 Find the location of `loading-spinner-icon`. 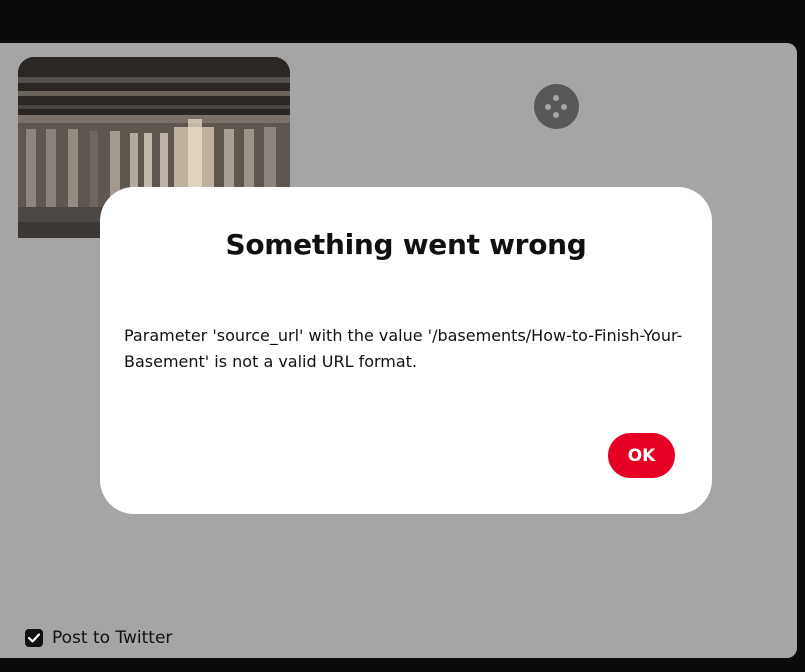

loading-spinner-icon is located at coordinates (556, 106).